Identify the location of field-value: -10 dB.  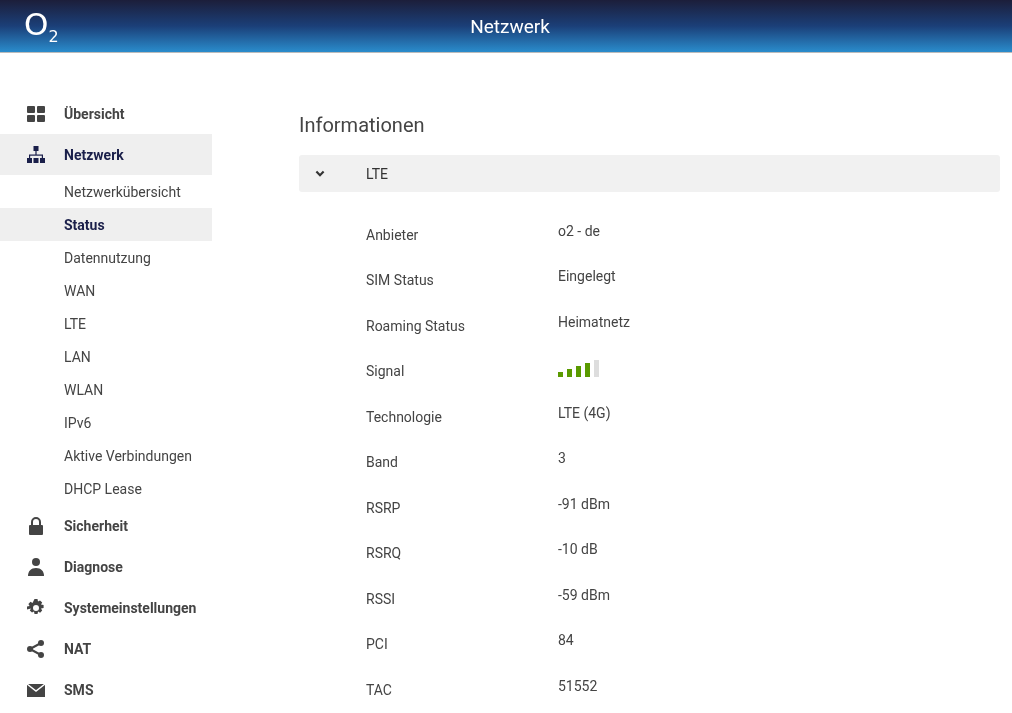
(578, 549).